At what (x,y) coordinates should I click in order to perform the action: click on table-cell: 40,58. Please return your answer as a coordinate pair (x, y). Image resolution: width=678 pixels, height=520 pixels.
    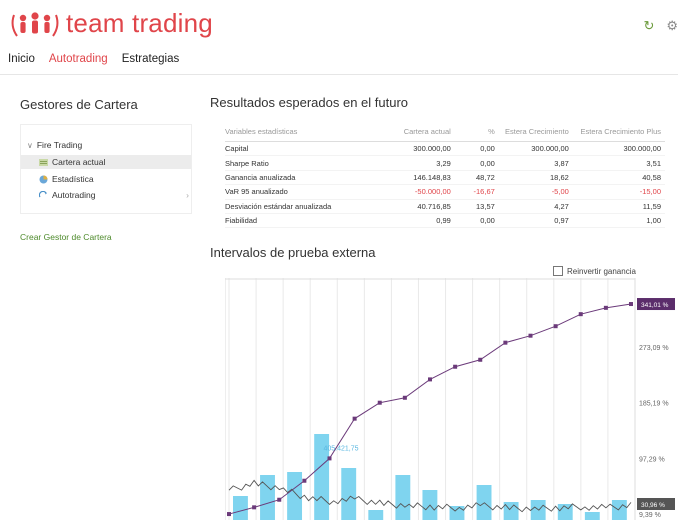
    Looking at the image, I should click on (618, 178).